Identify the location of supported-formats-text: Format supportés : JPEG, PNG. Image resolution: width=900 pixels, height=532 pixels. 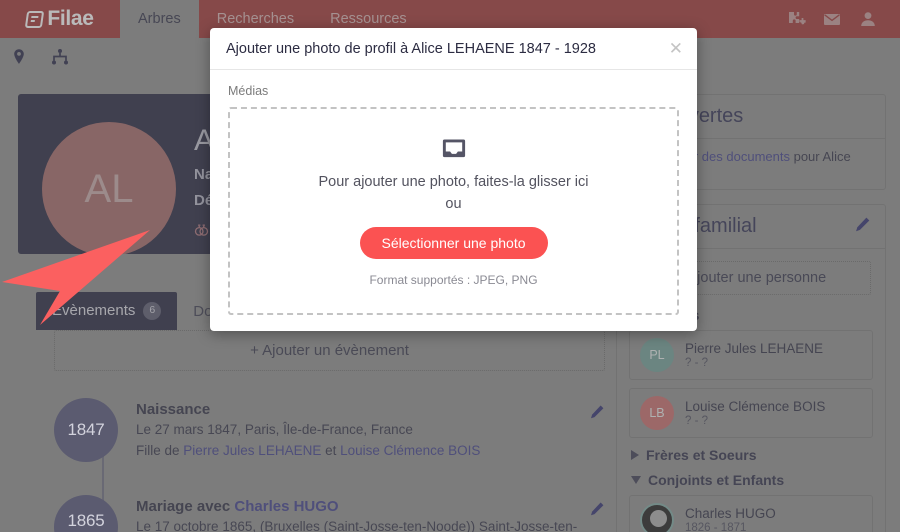
(453, 280).